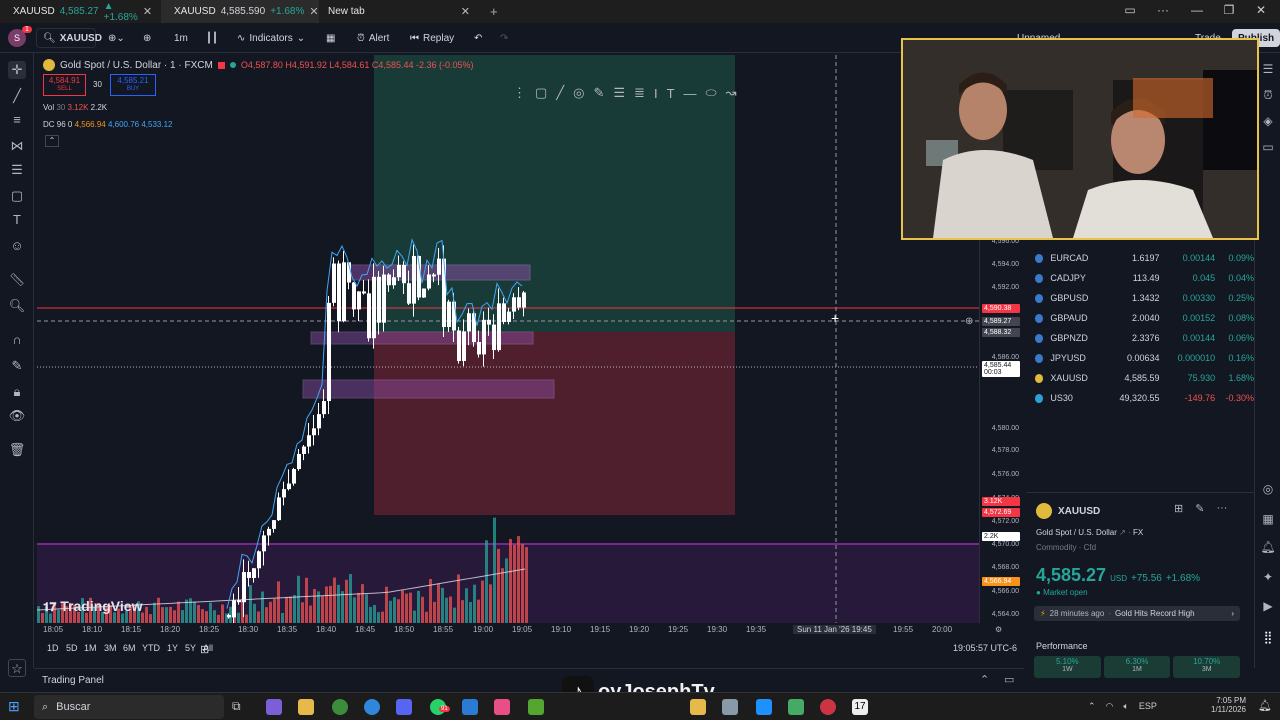  What do you see at coordinates (212, 38) in the screenshot?
I see `chart-type-button: ┃┃` at bounding box center [212, 38].